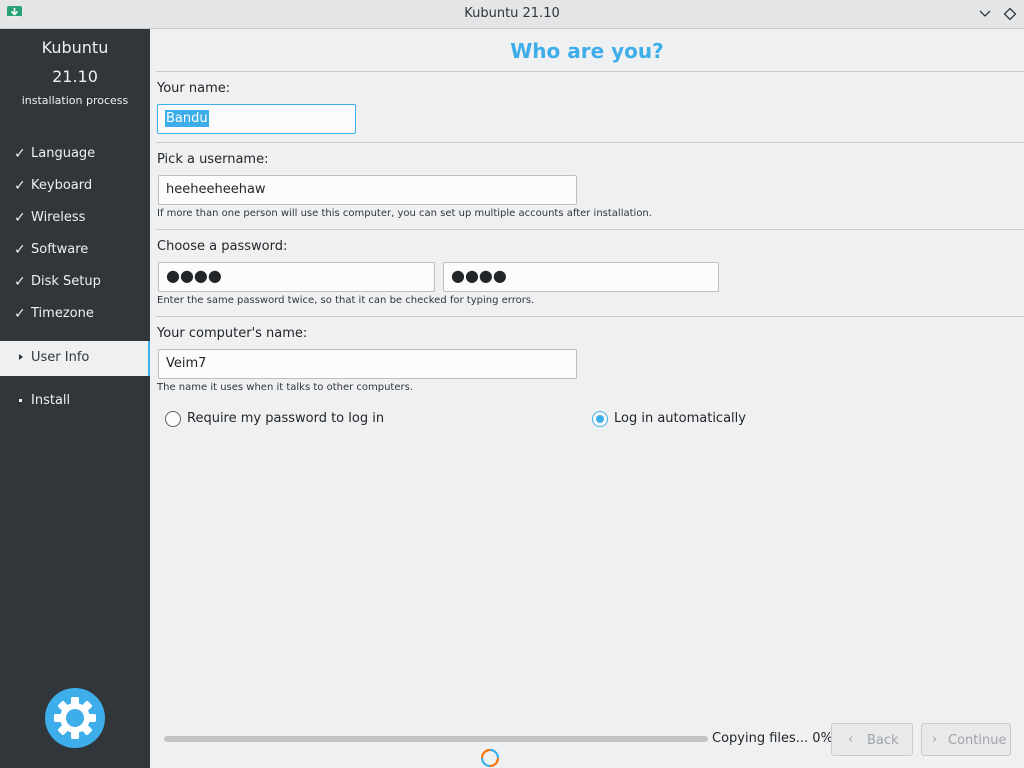 The height and width of the screenshot is (768, 1024). Describe the element at coordinates (883, 740) in the screenshot. I see `back-button-label: Back` at that location.